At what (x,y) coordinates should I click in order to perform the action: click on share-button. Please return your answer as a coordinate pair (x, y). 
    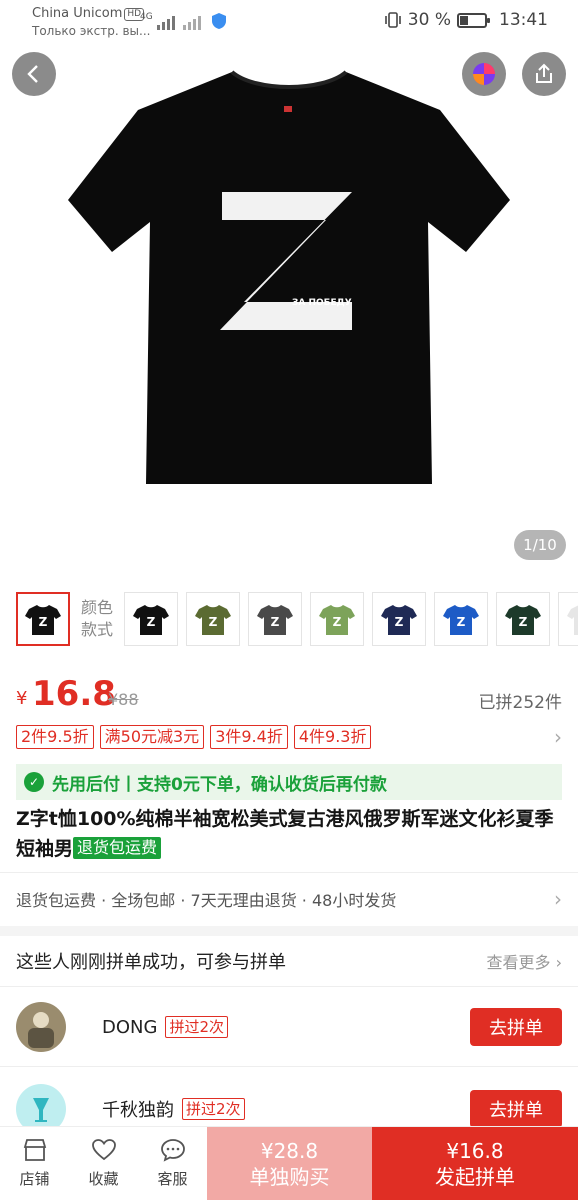
    Looking at the image, I should click on (544, 74).